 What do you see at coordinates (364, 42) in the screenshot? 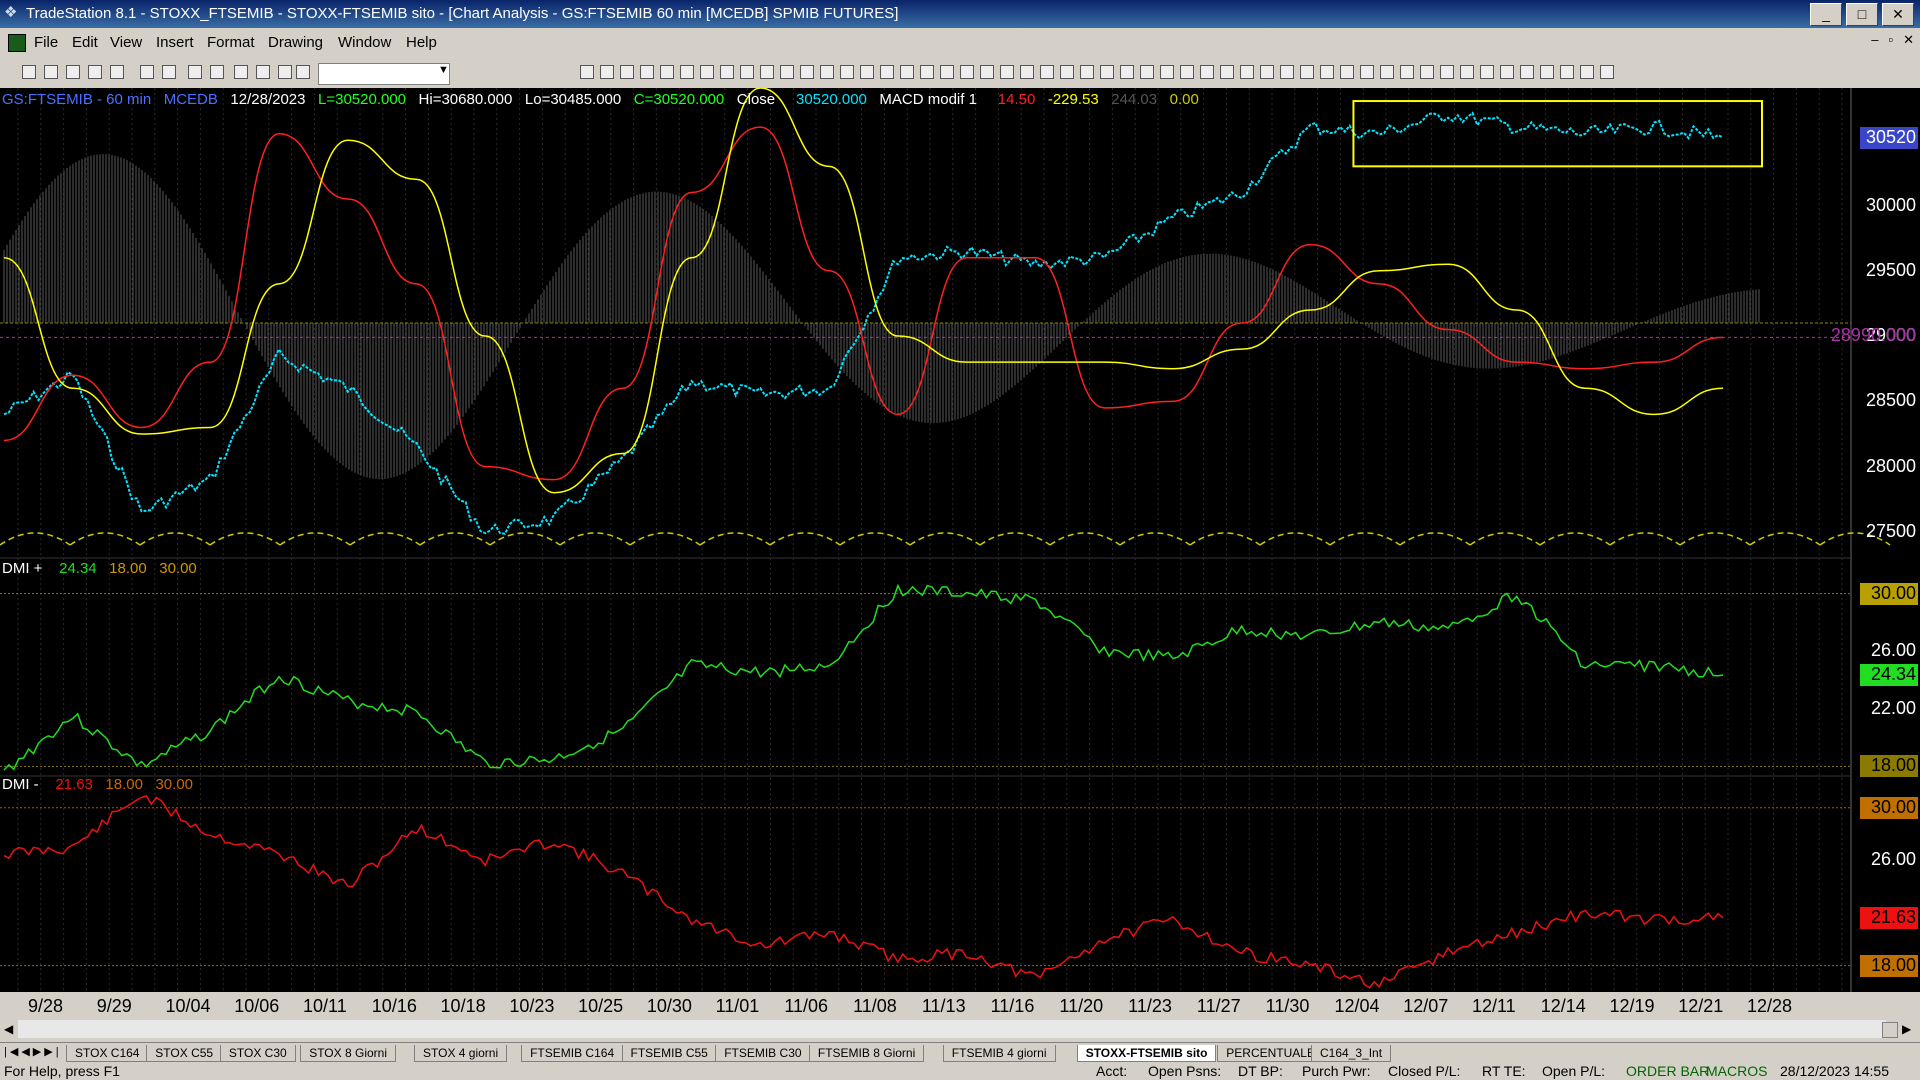
I see `menu-window: Window` at bounding box center [364, 42].